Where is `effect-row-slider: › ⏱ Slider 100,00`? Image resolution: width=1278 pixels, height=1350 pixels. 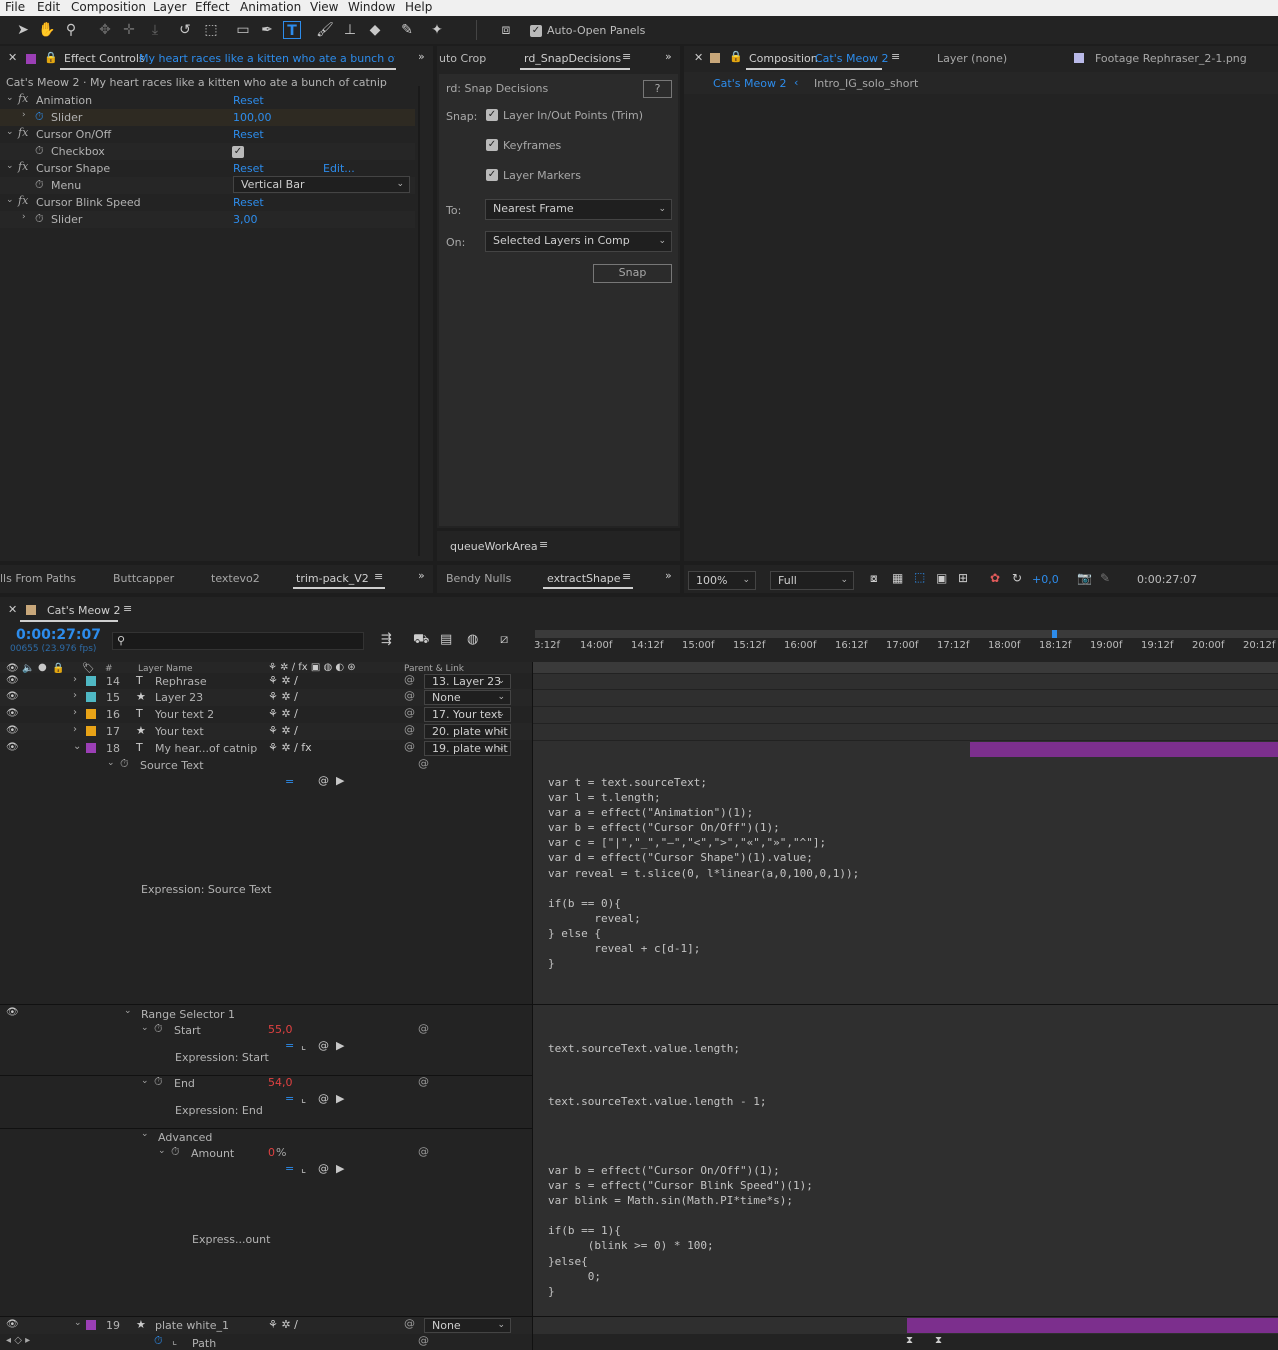
effect-row-slider: › ⏱ Slider 100,00 is located at coordinates (207, 117).